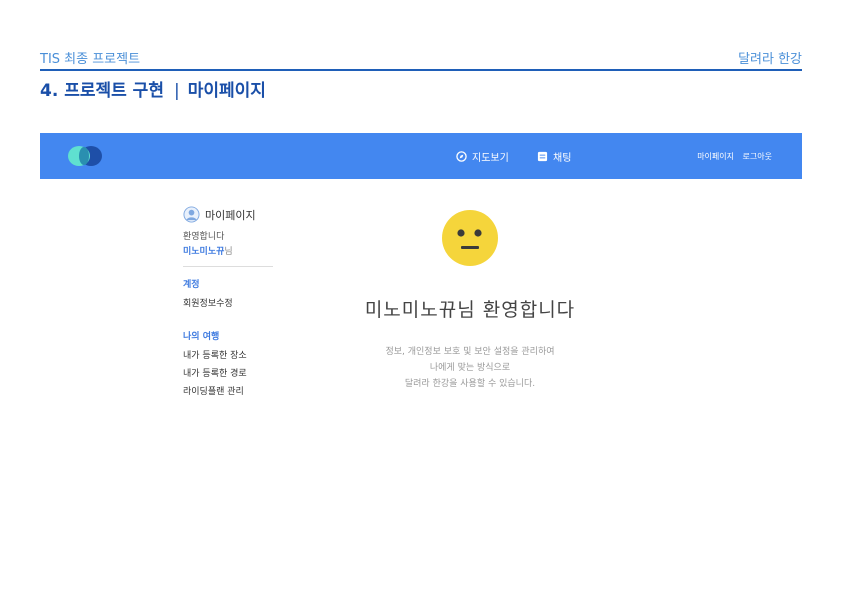  I want to click on sidebar-username-value: 미노미노뀨, so click(204, 252).